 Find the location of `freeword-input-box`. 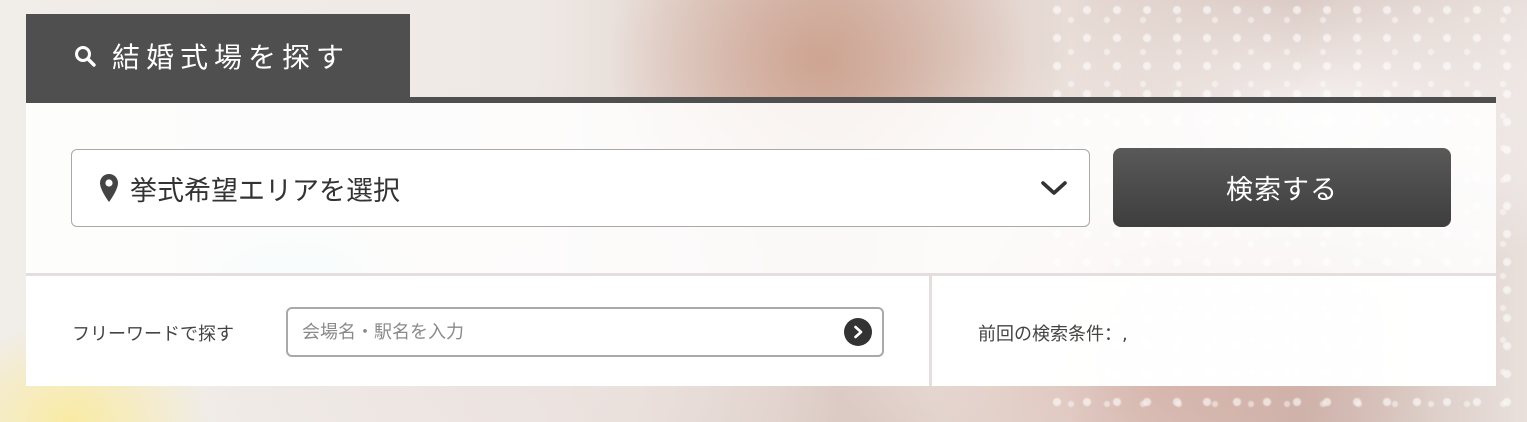

freeword-input-box is located at coordinates (585, 332).